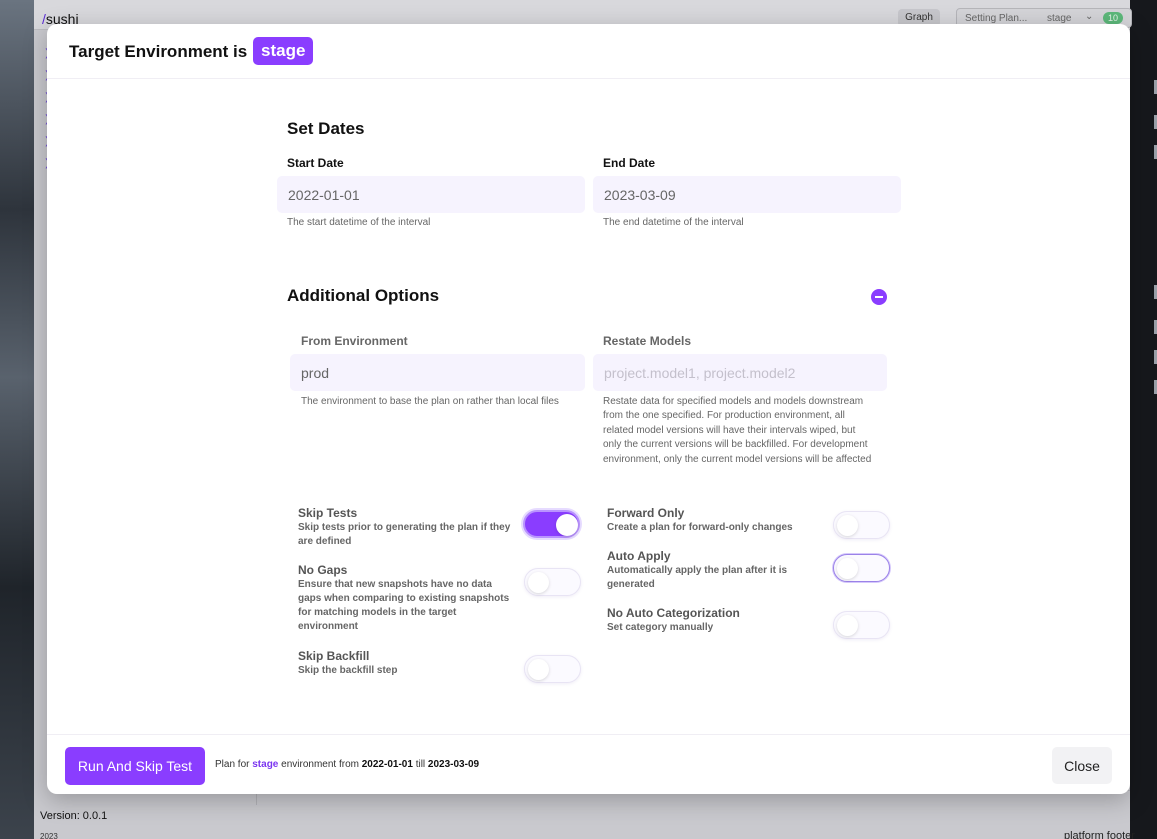 The width and height of the screenshot is (1157, 839). What do you see at coordinates (879, 297) in the screenshot?
I see `collapse-minus-icon` at bounding box center [879, 297].